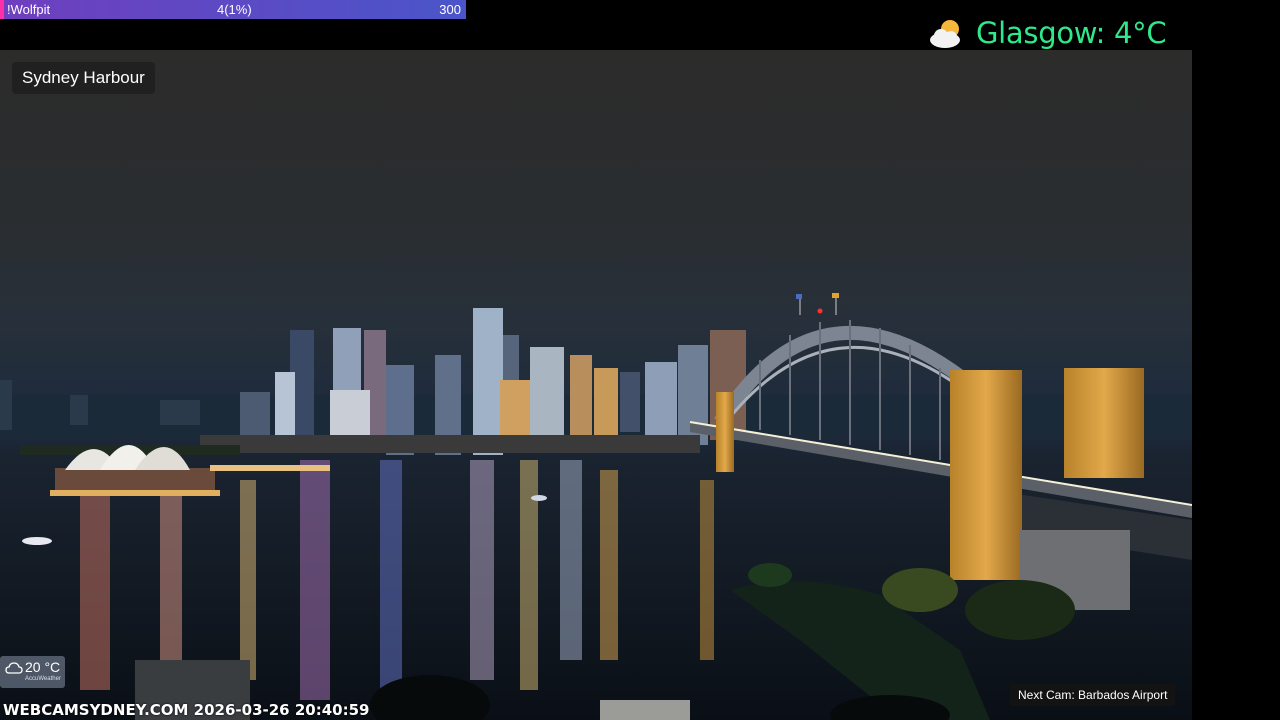 This screenshot has height=720, width=1280. I want to click on weather-text: Glasgow: 4°C, so click(1071, 33).